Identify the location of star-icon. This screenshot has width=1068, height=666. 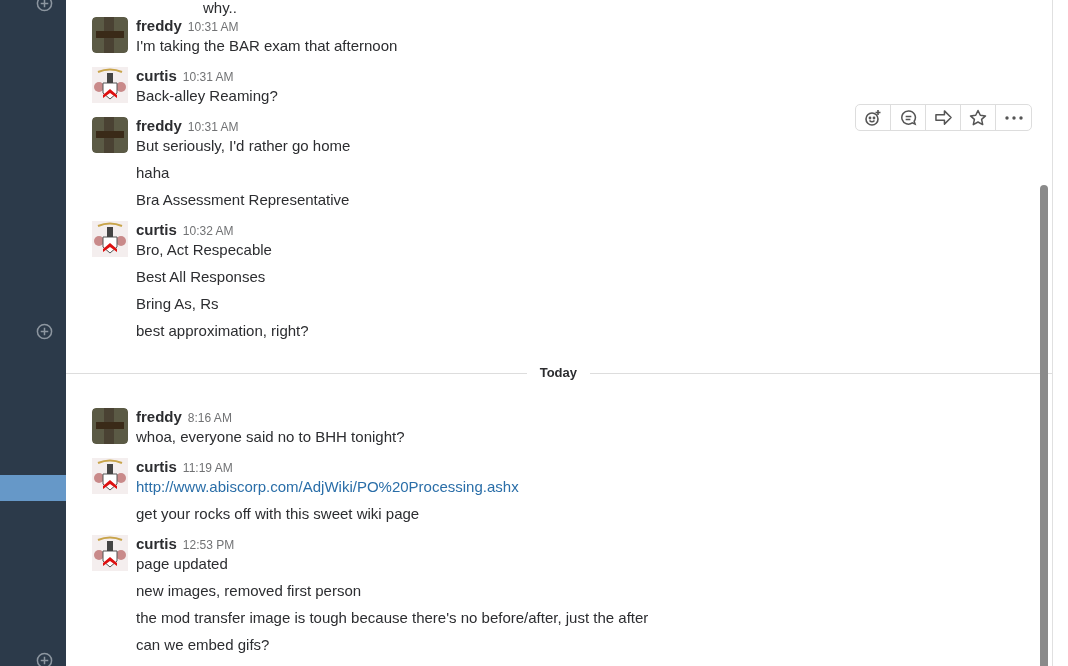
(978, 117).